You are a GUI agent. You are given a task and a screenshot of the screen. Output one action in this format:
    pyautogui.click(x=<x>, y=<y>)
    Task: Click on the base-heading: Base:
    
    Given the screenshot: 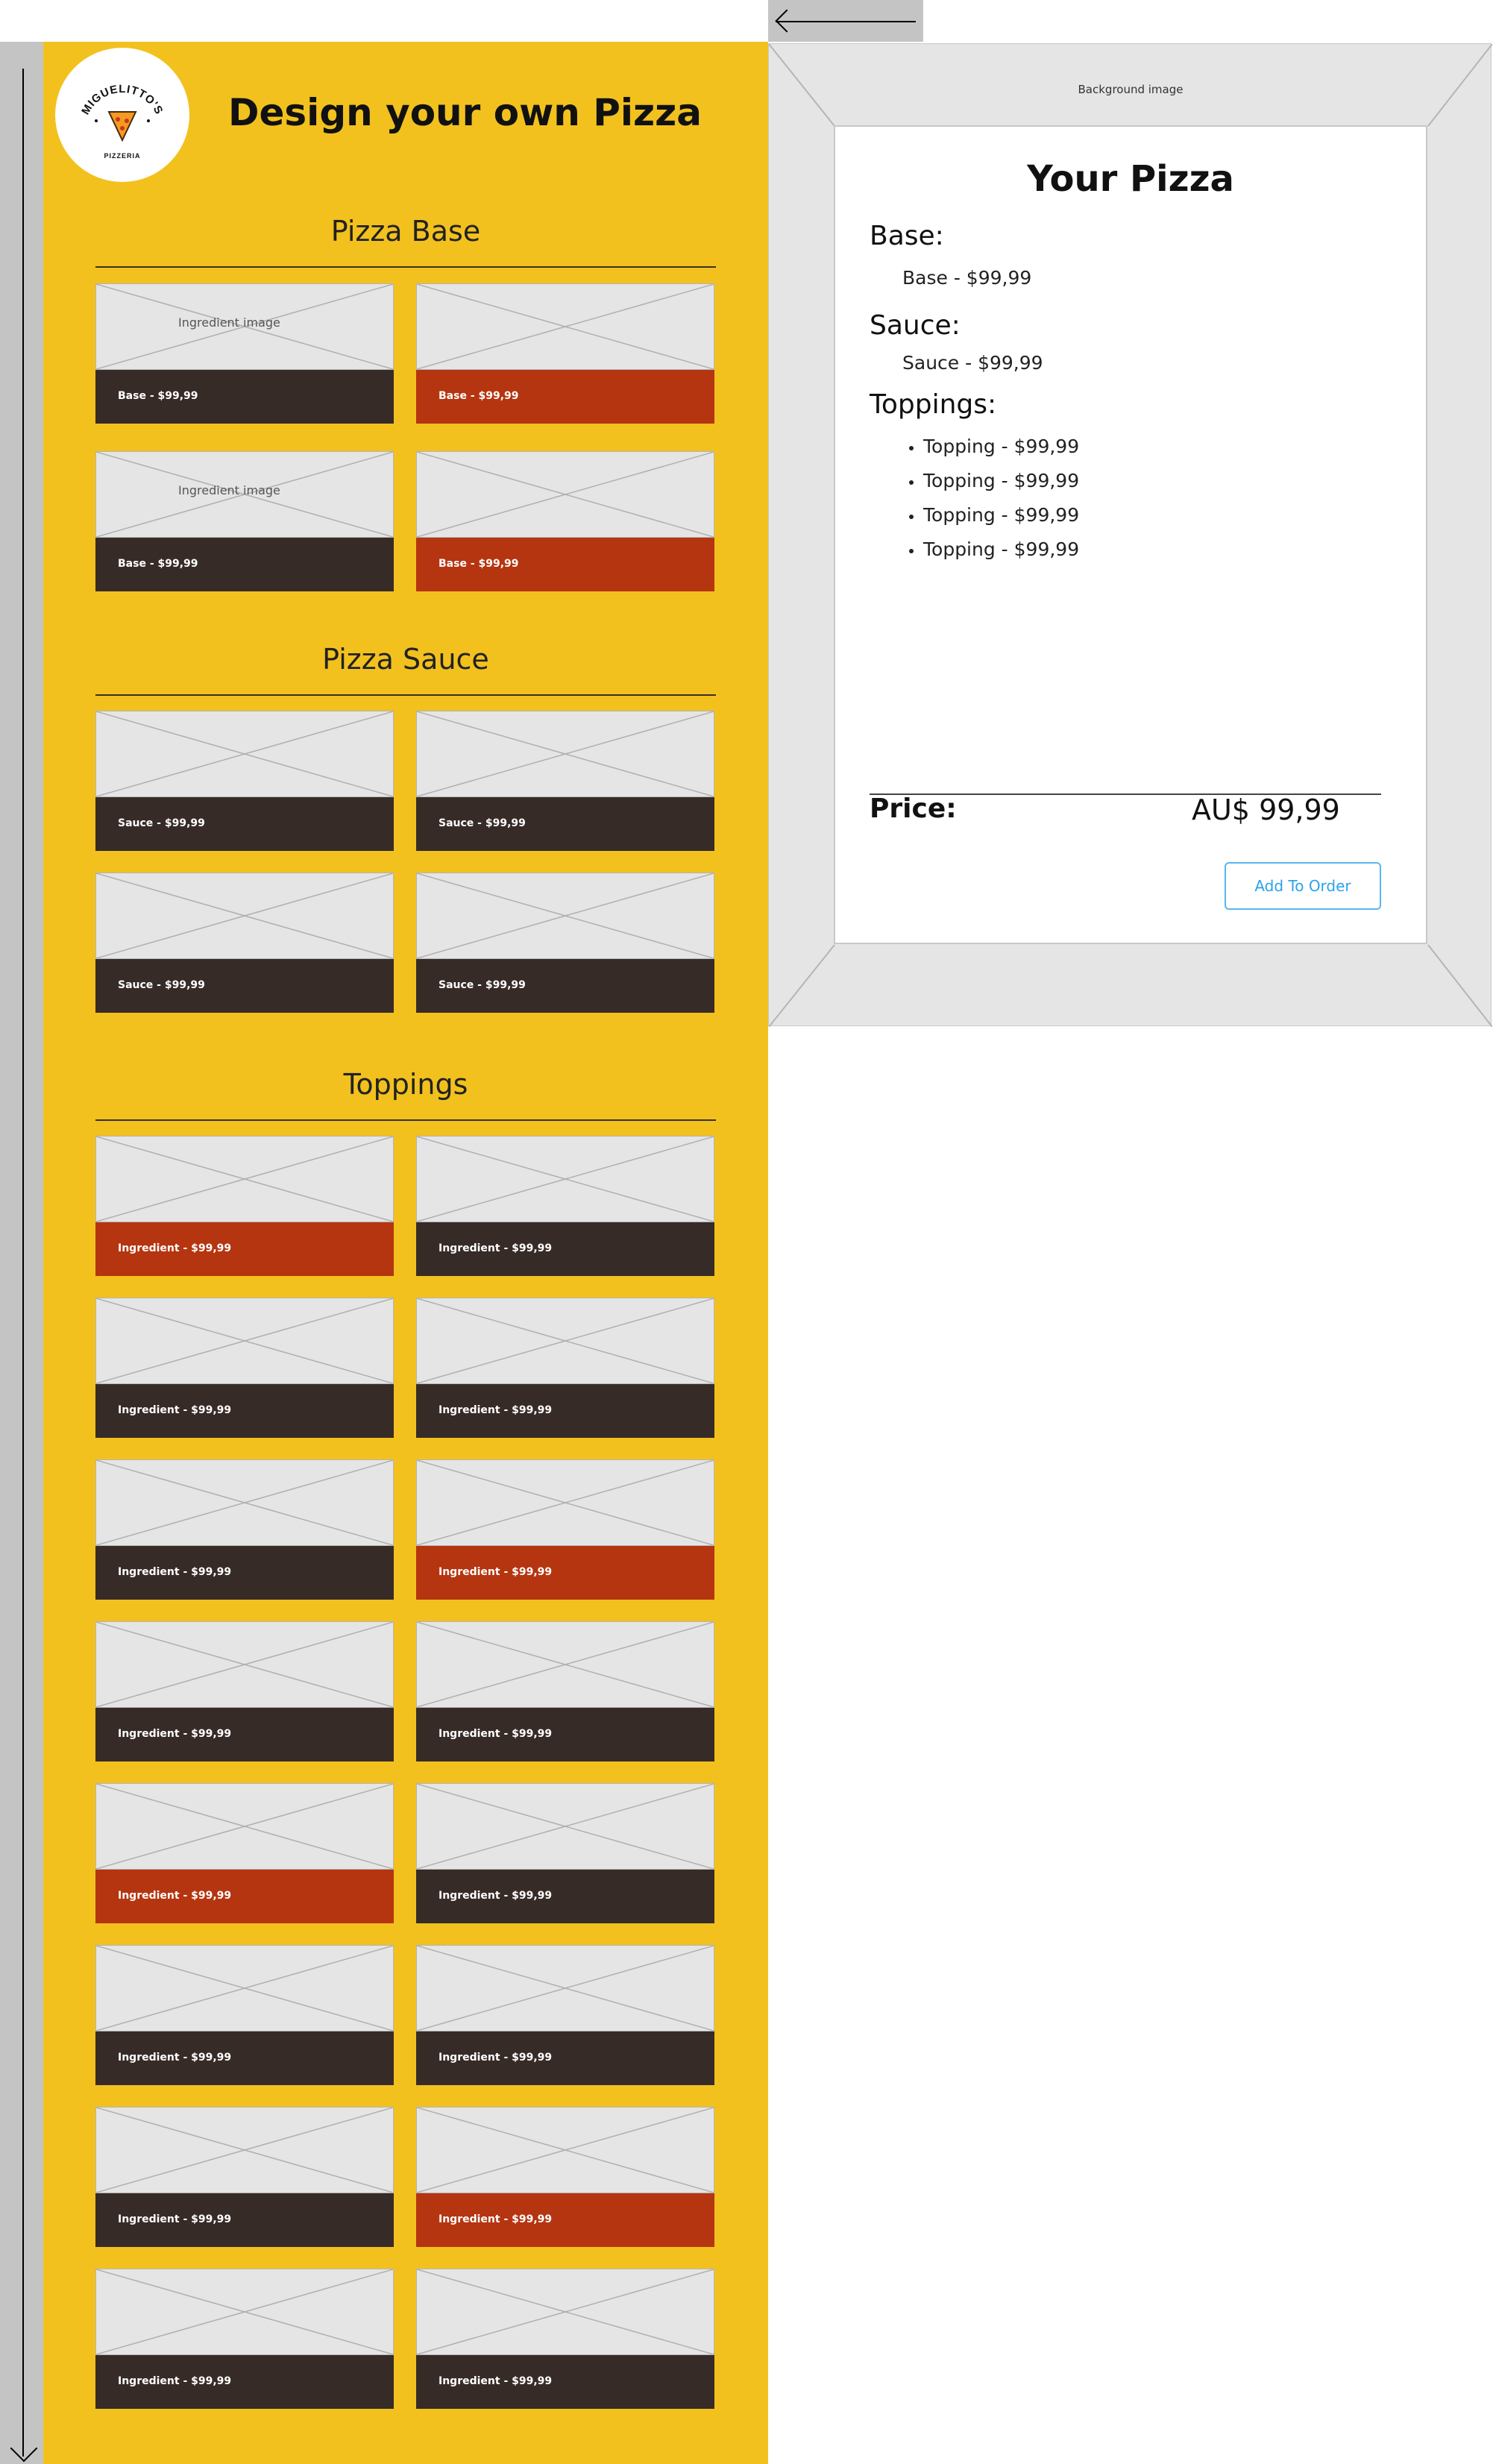 What is the action you would take?
    pyautogui.click(x=907, y=236)
    